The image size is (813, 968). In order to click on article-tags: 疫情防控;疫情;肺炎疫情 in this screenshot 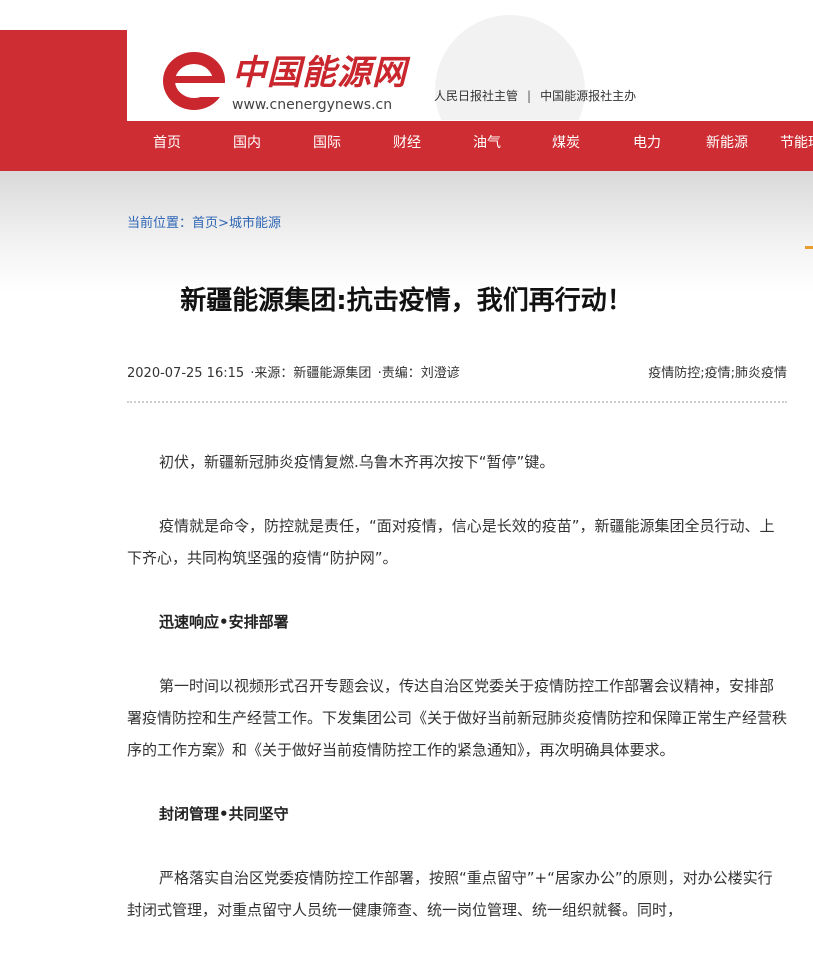, I will do `click(717, 371)`.